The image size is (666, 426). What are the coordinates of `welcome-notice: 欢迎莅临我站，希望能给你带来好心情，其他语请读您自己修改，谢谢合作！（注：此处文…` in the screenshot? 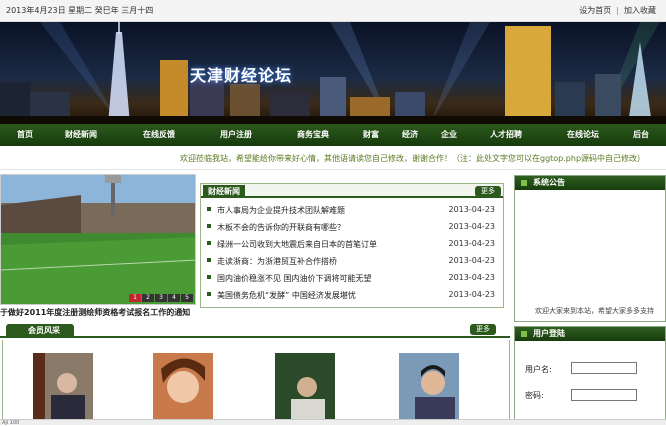 It's located at (333, 158).